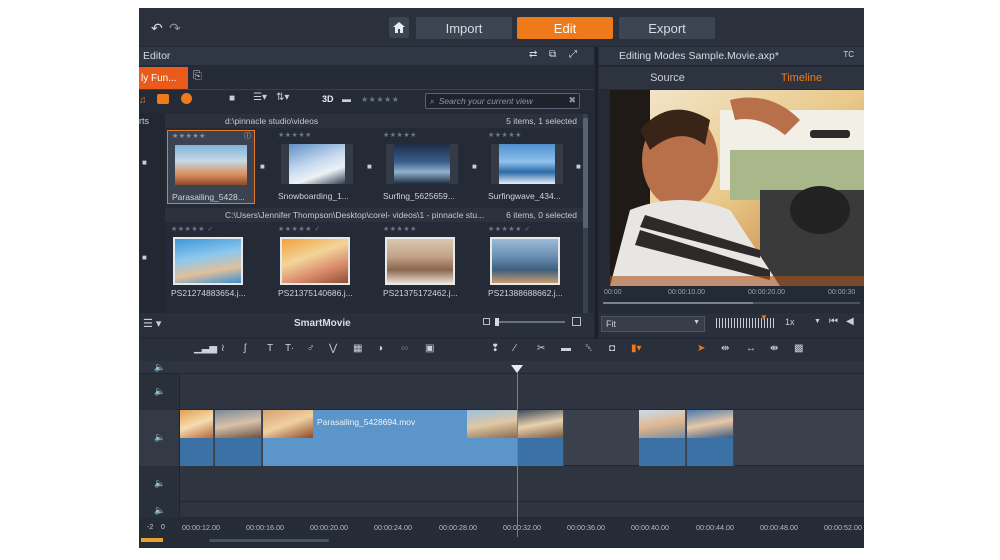 The image size is (1000, 560). Describe the element at coordinates (390, 438) in the screenshot. I see `timeline-clip-parasailing: Parasailing_5428694.mov` at that location.